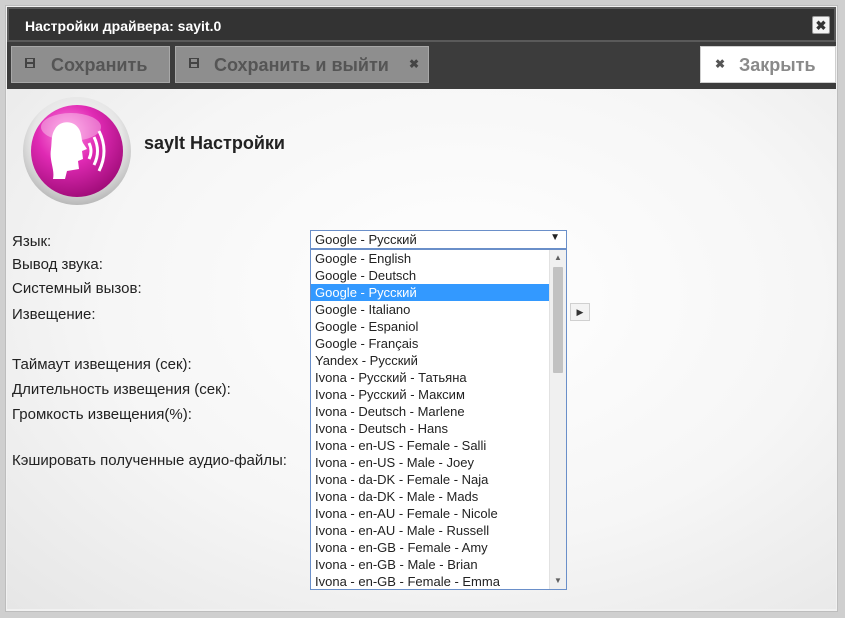 The image size is (845, 618). I want to click on language-option: Ivona - en-US - Male - Joey, so click(438, 462).